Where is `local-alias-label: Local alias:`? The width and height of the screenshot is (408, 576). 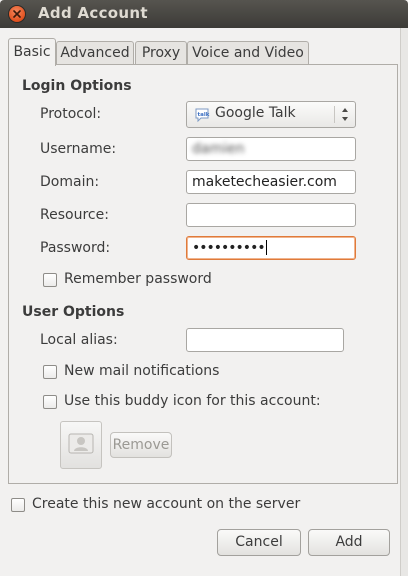 local-alias-label: Local alias: is located at coordinates (79, 340).